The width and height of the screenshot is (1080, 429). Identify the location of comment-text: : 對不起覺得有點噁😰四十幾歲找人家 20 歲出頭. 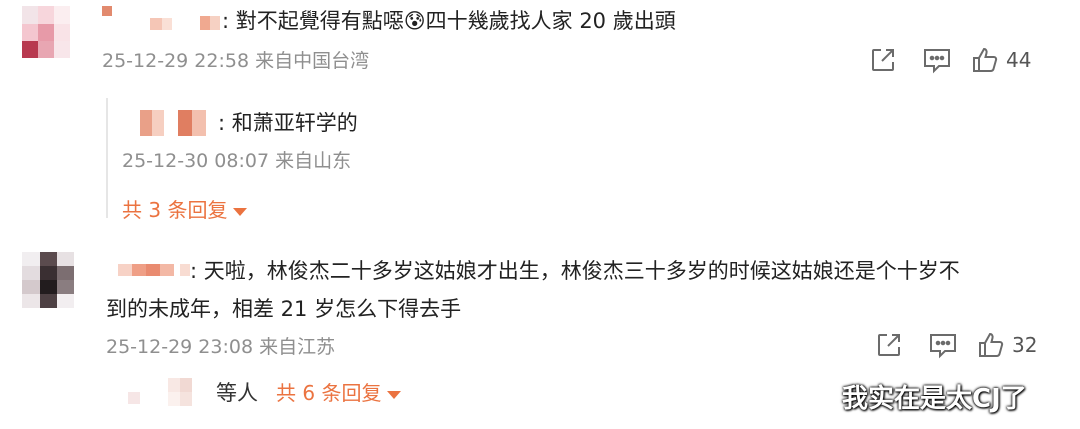
(449, 21).